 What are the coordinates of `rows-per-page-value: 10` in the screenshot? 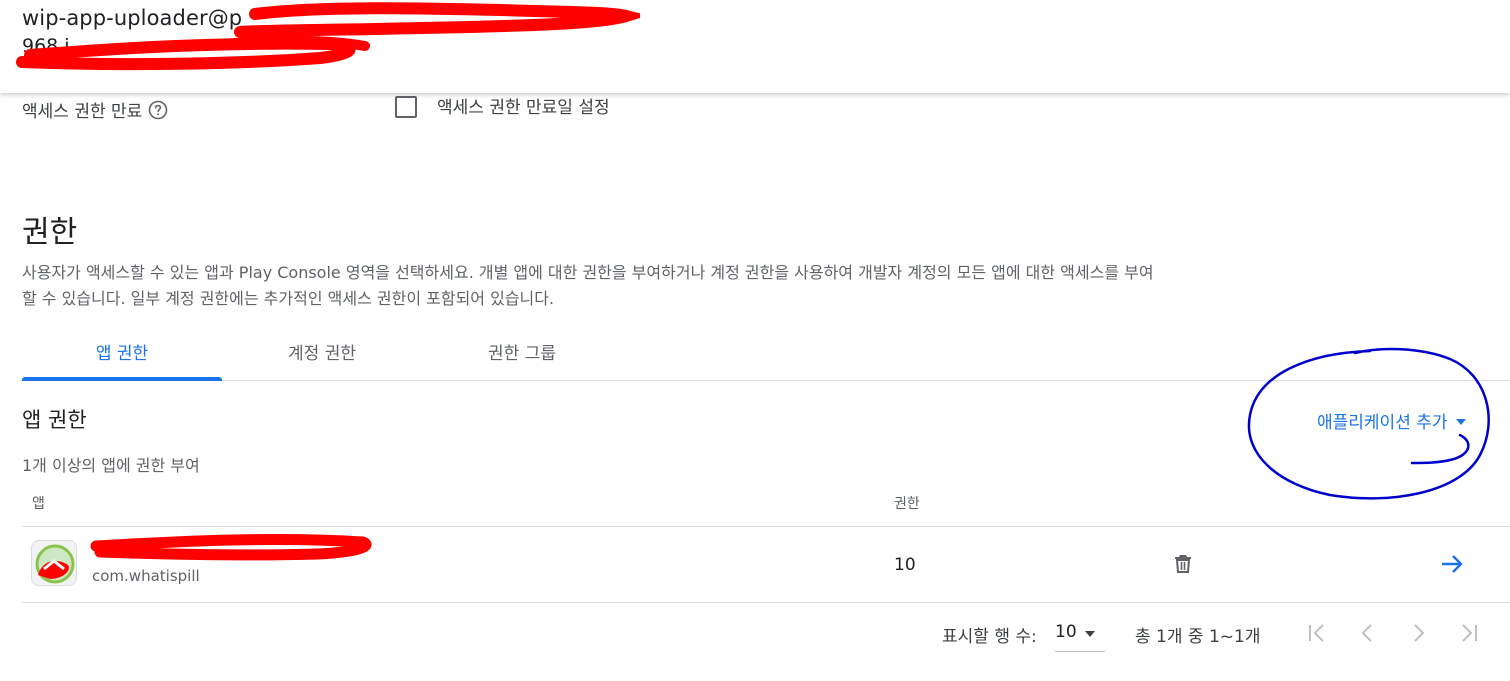 It's located at (1066, 632).